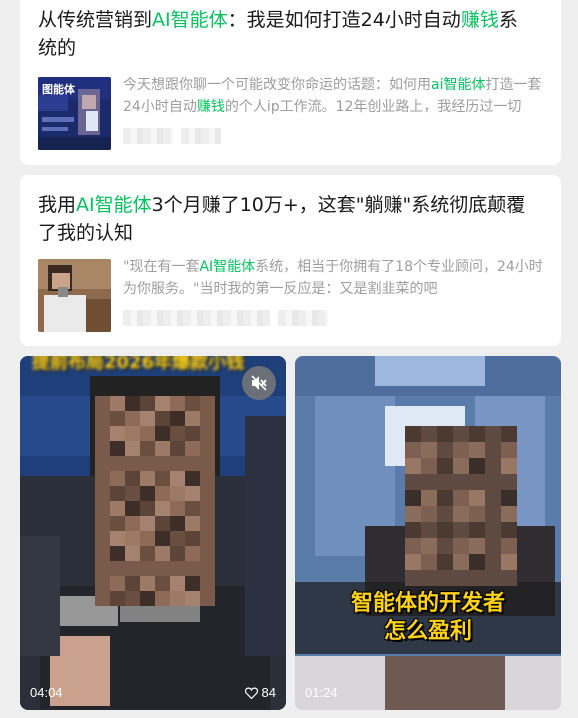 Image resolution: width=578 pixels, height=718 pixels. Describe the element at coordinates (260, 692) in the screenshot. I see `like-count: 84` at that location.